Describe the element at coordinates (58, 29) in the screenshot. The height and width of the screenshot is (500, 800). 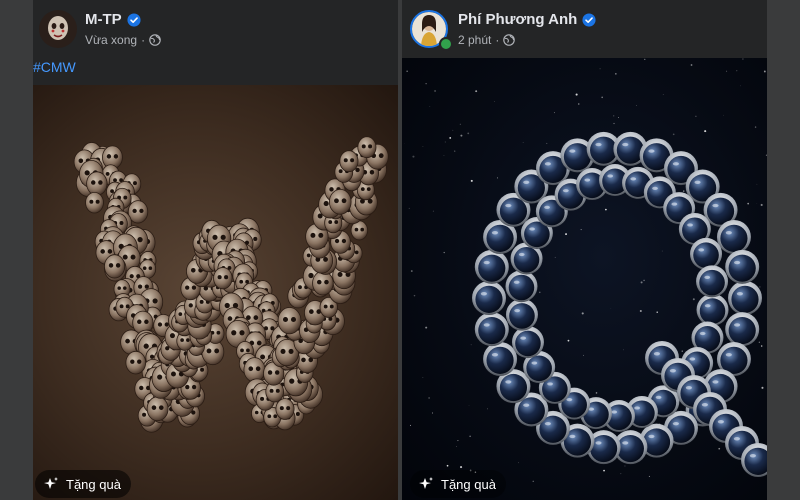
I see `author-avatar` at that location.